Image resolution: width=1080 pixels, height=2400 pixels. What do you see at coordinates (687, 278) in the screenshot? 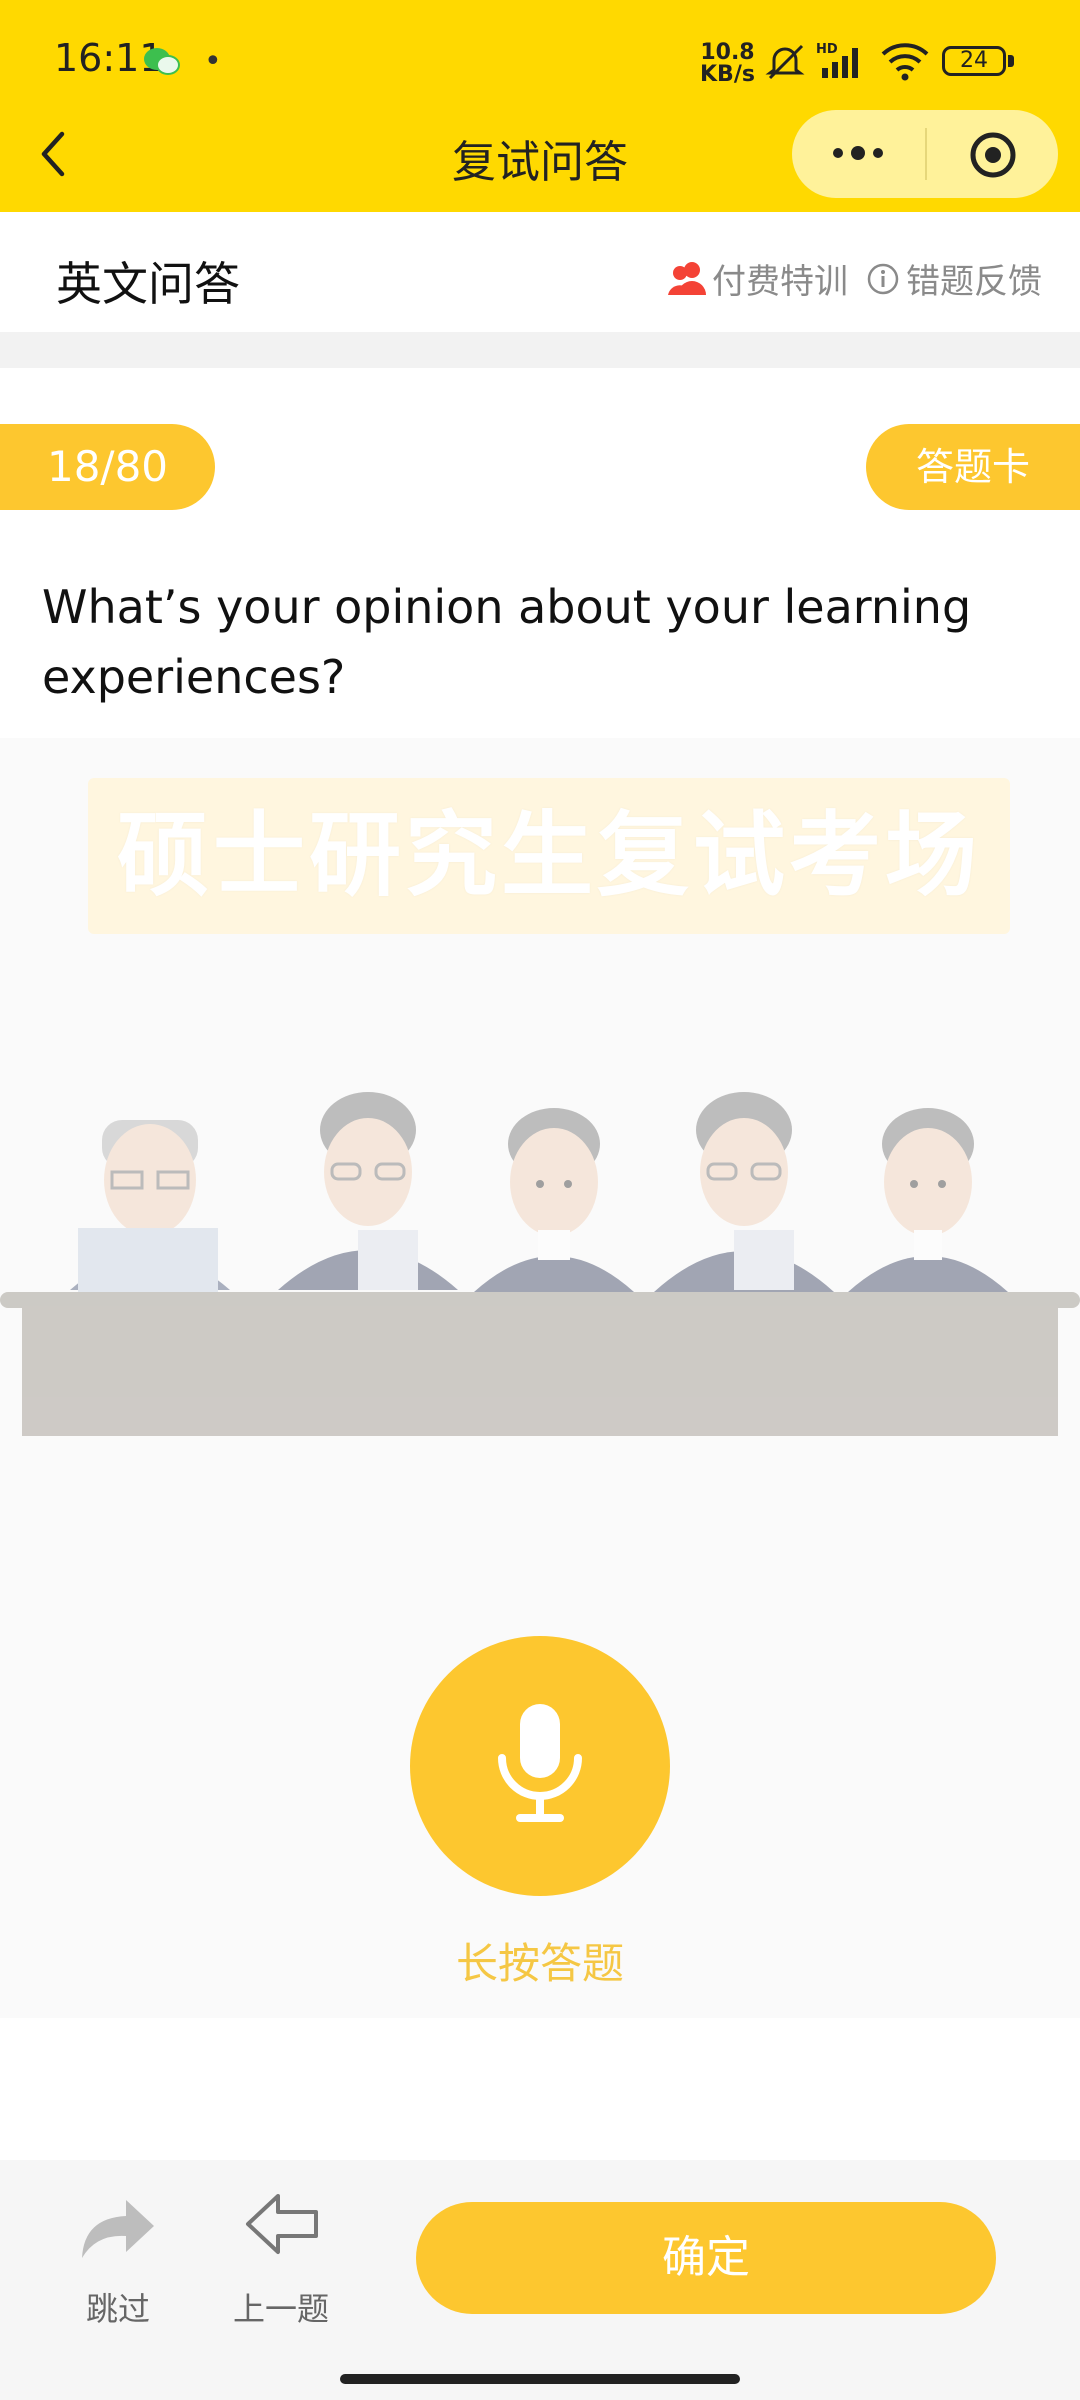
I see `users-icon` at bounding box center [687, 278].